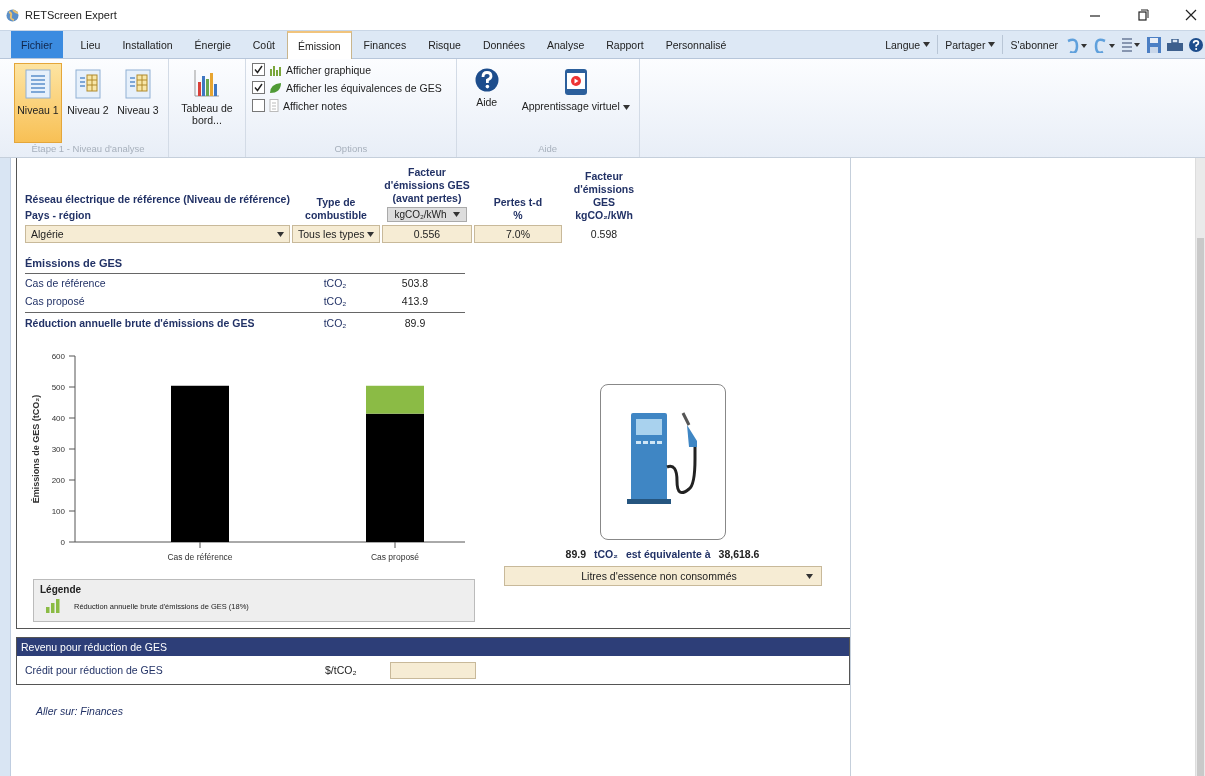 The width and height of the screenshot is (1205, 776). Describe the element at coordinates (662, 576) in the screenshot. I see `dropdown-field: Litres d'essence non consommés` at that location.